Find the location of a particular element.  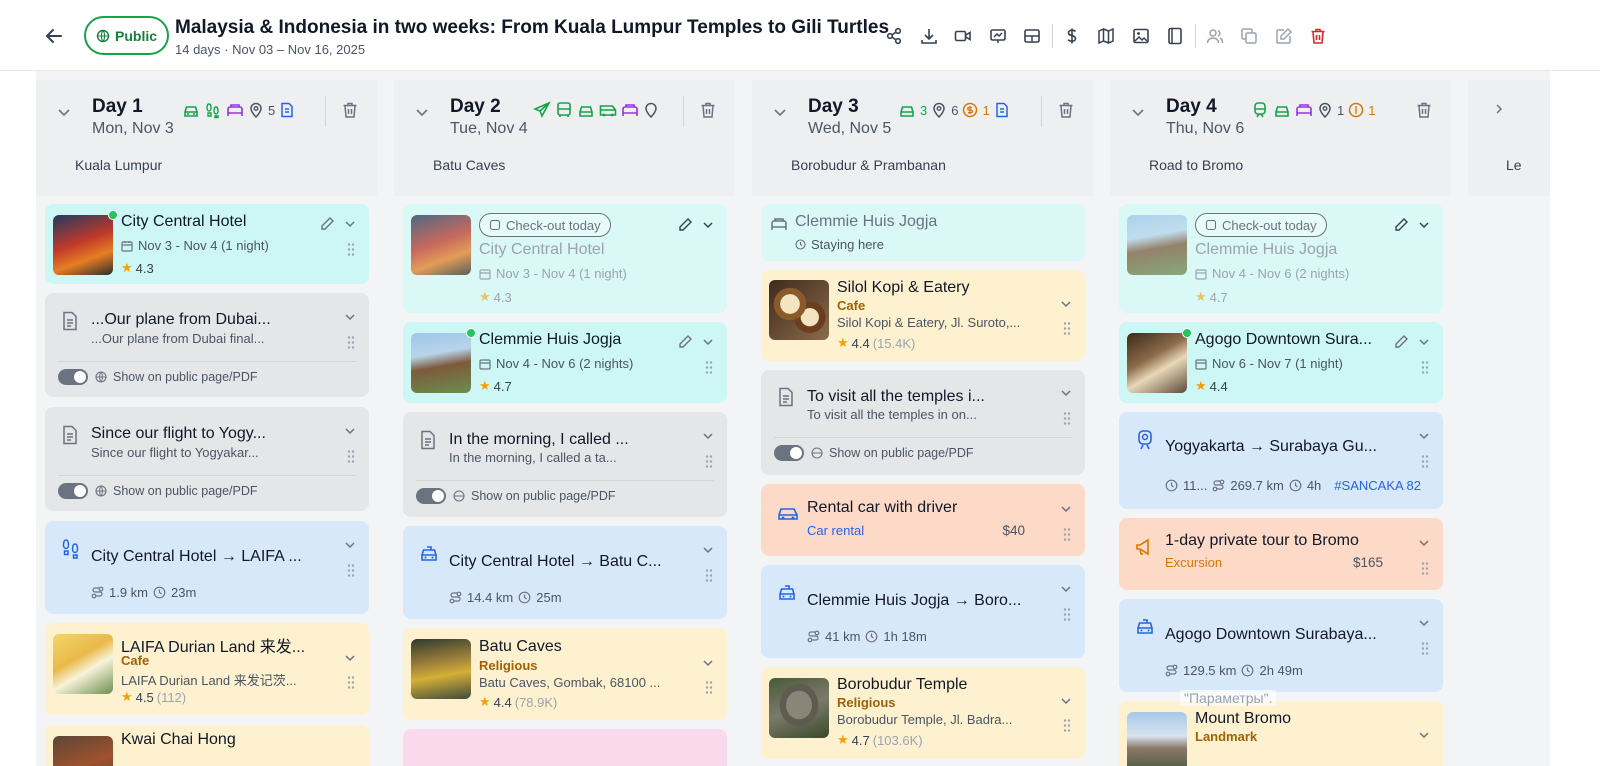

day-name: Day 2 is located at coordinates (475, 107).